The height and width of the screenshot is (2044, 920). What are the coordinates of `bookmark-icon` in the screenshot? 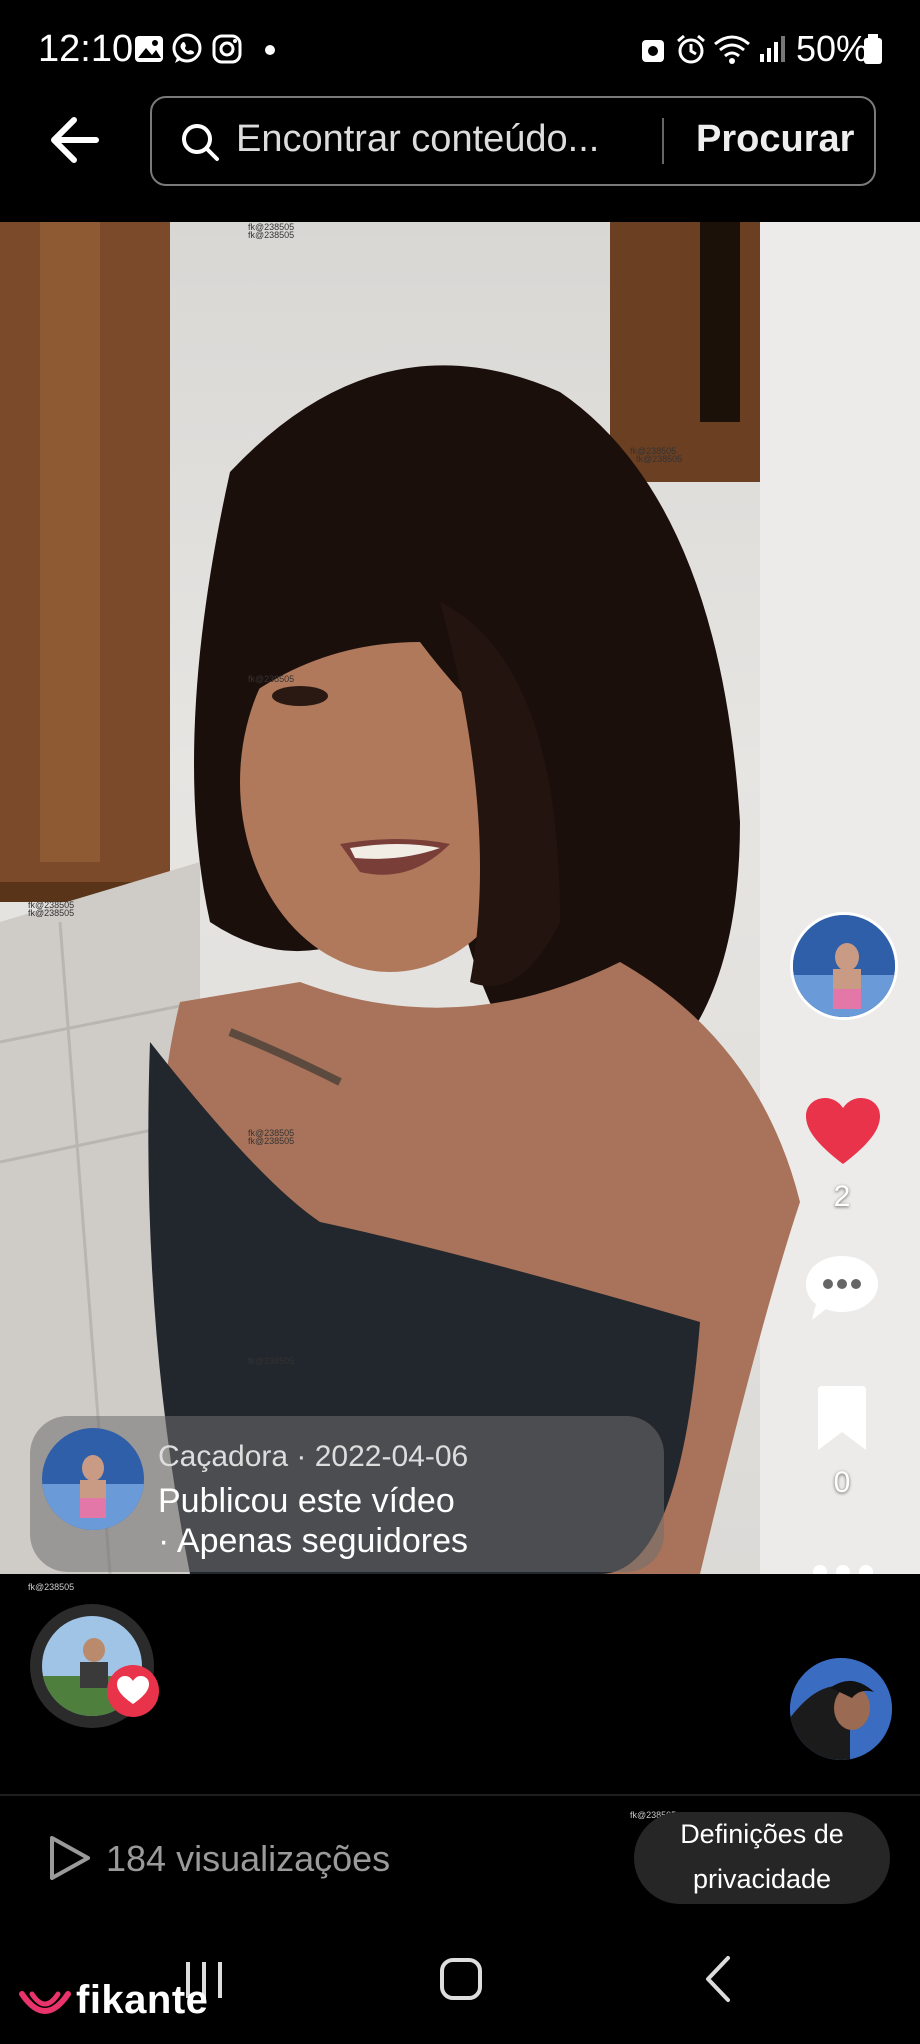 It's located at (842, 1419).